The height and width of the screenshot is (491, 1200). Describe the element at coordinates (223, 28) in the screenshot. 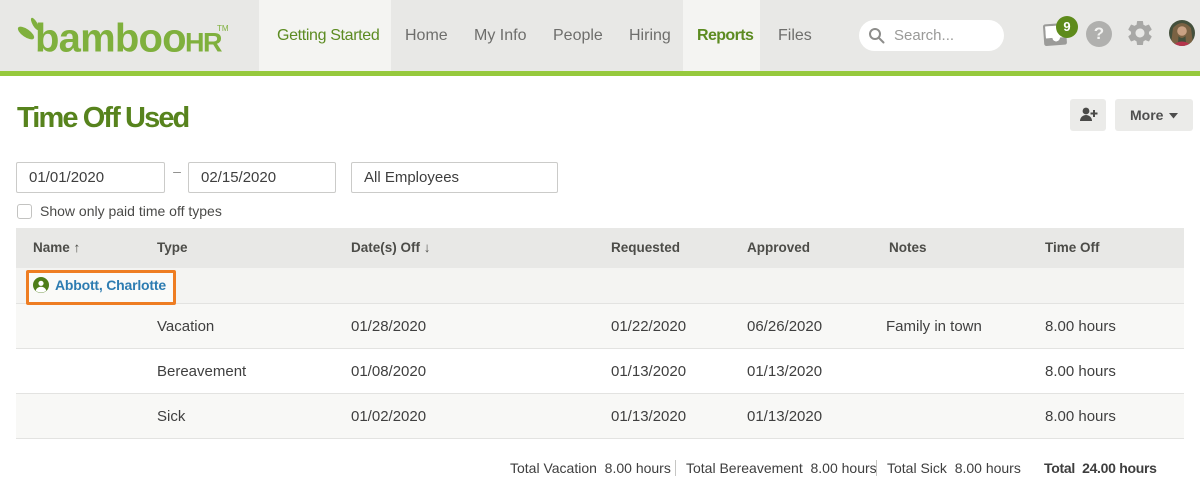

I see `svg-text: TM` at that location.